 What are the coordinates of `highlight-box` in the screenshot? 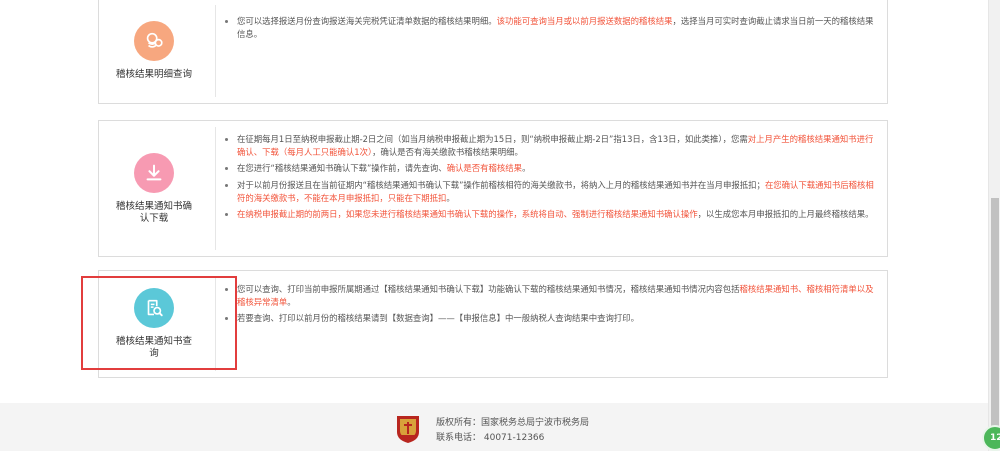 It's located at (159, 323).